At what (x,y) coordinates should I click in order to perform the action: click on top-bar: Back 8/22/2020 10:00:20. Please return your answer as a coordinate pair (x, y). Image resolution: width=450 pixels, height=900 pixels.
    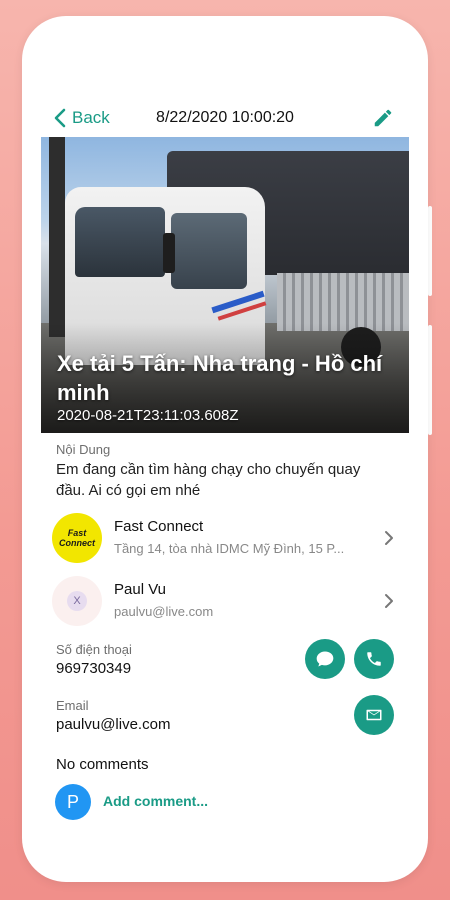
    Looking at the image, I should click on (225, 118).